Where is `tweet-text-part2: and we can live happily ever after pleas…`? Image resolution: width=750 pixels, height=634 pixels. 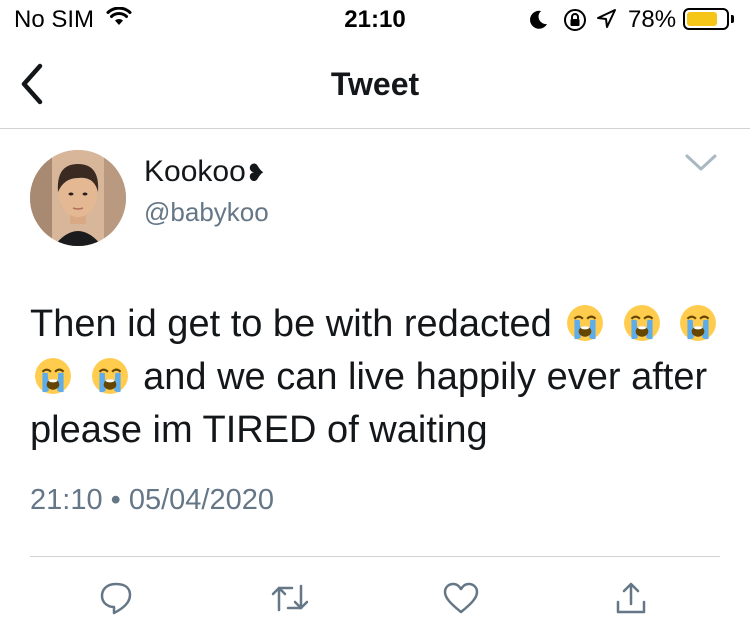
tweet-text-part2: and we can live happily ever after pleas… is located at coordinates (369, 403).